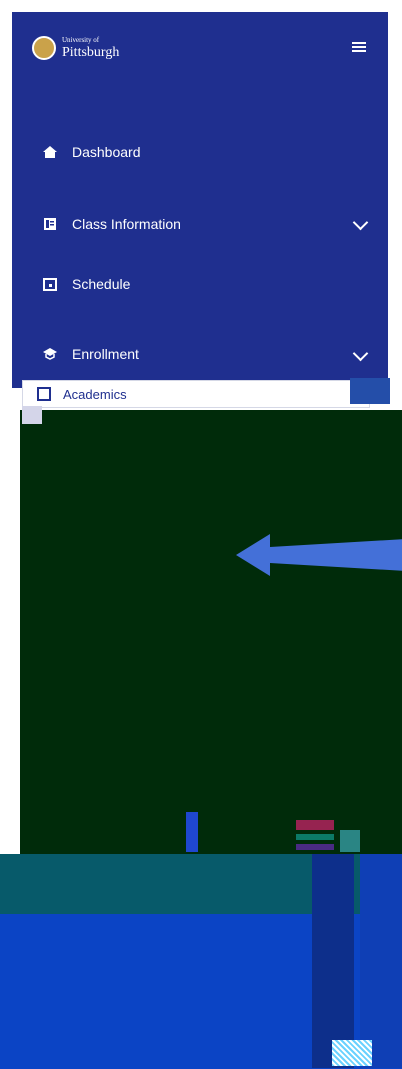 The height and width of the screenshot is (1069, 402). Describe the element at coordinates (352, 1053) in the screenshot. I see `checker-pattern` at that location.